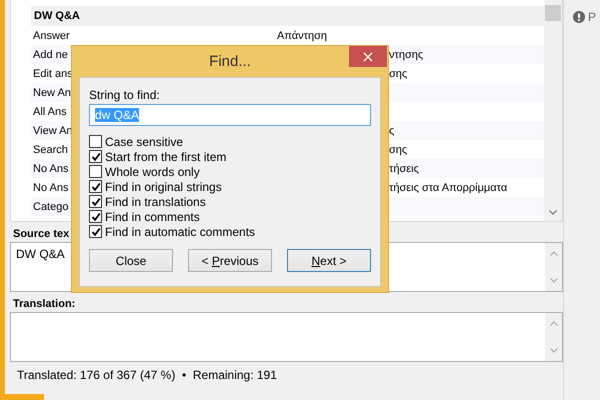  What do you see at coordinates (406, 54) in the screenshot?
I see `translation-cell: ντησης` at bounding box center [406, 54].